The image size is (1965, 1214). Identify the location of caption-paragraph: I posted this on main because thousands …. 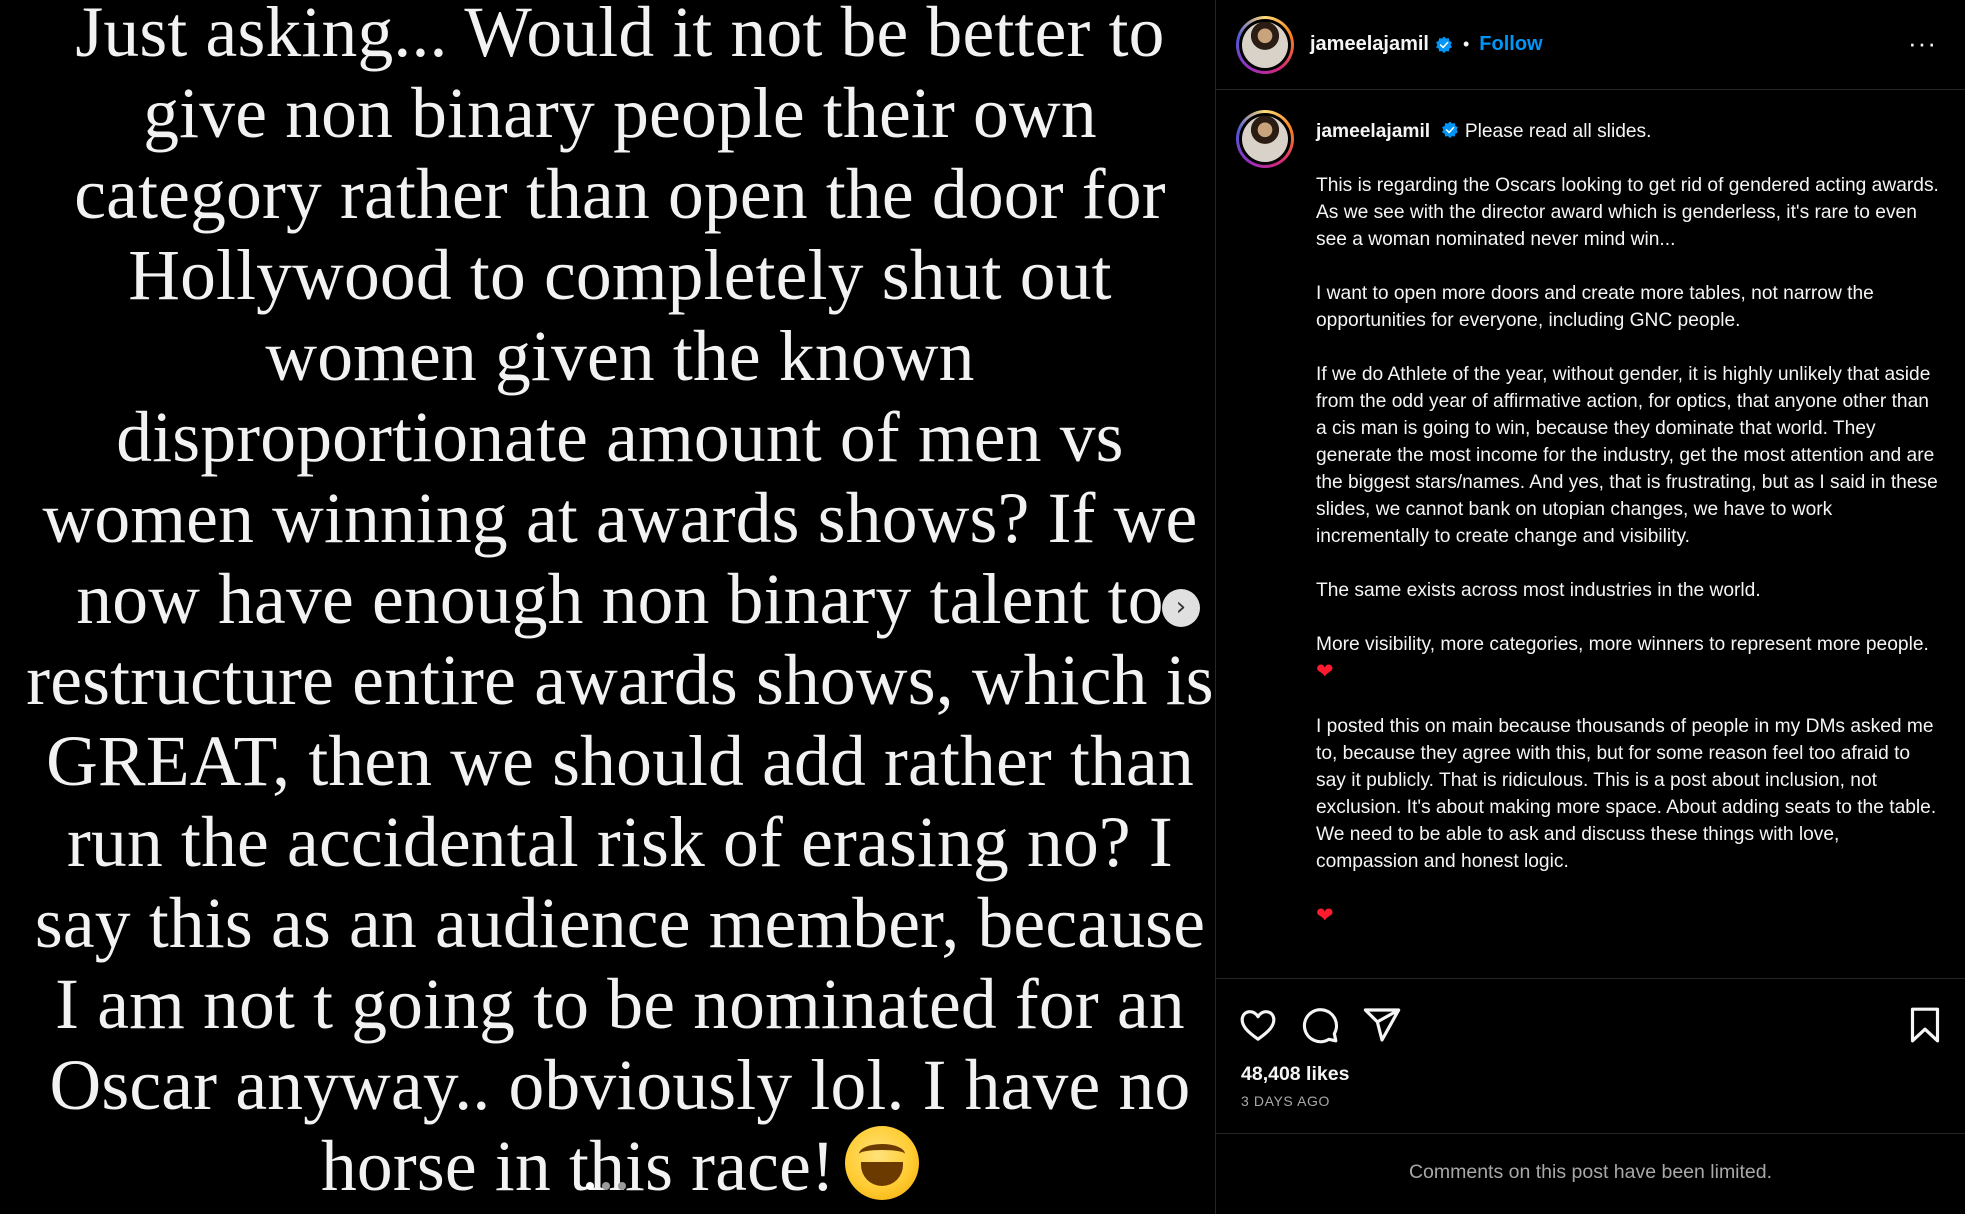
(1626, 794).